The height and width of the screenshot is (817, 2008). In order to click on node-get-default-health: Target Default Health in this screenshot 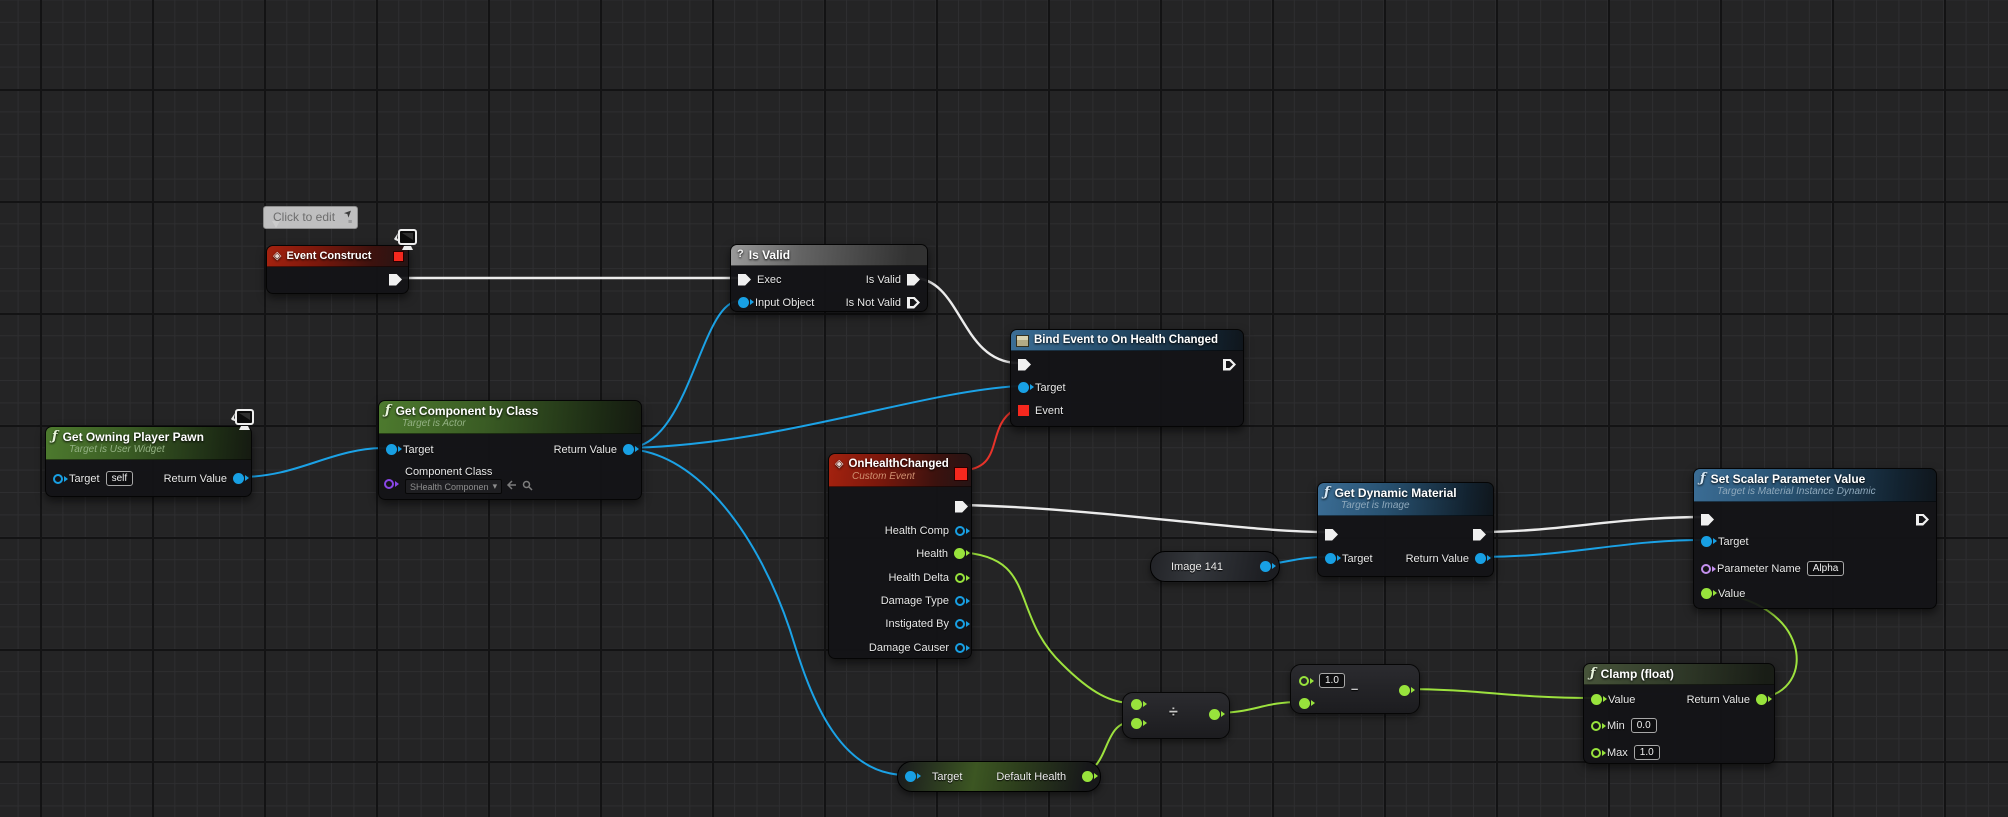, I will do `click(999, 776)`.